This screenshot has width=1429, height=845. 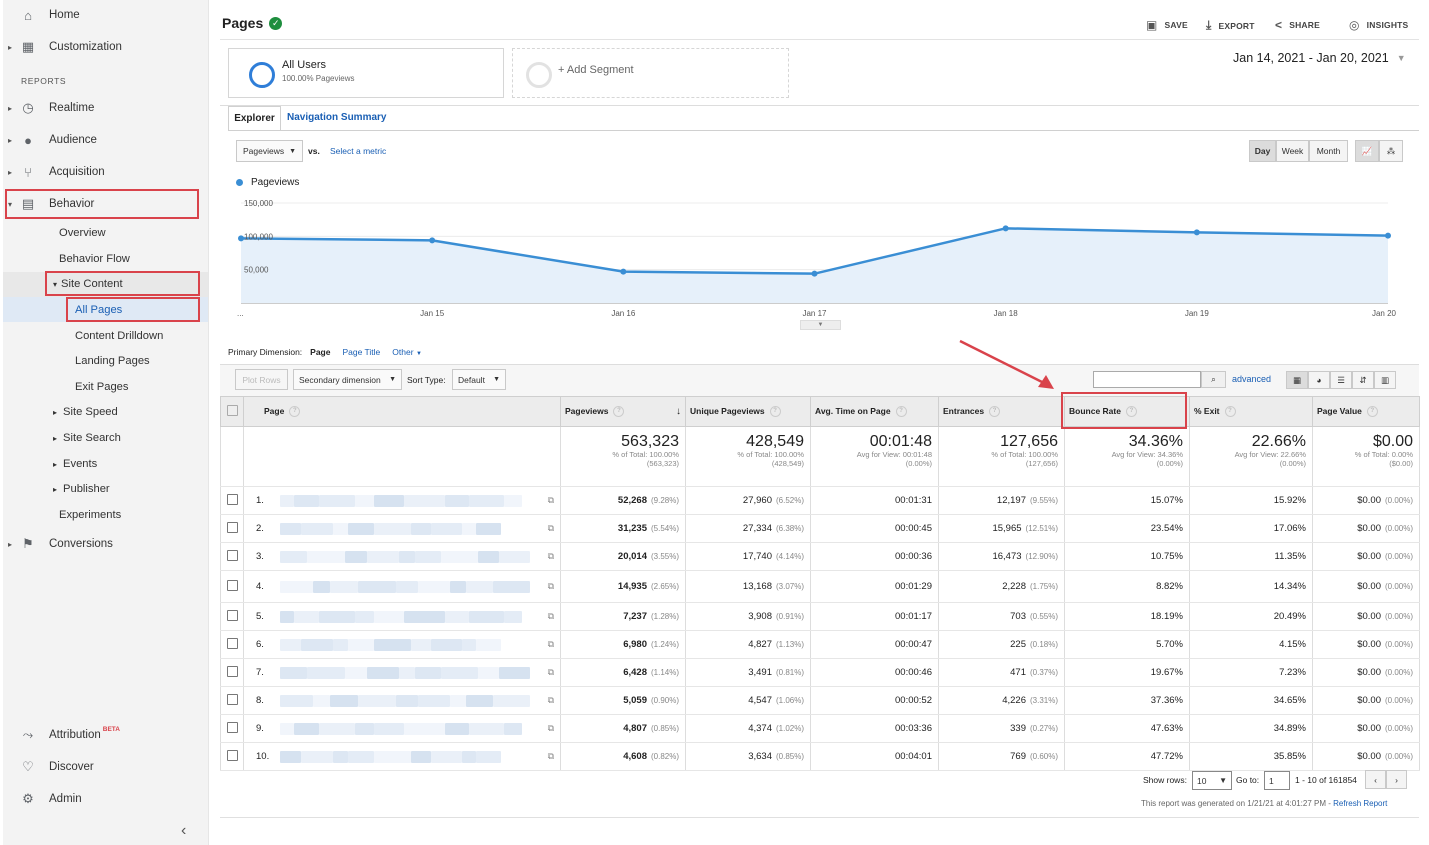 I want to click on page-url-cell: 7. ⧉, so click(x=402, y=672).